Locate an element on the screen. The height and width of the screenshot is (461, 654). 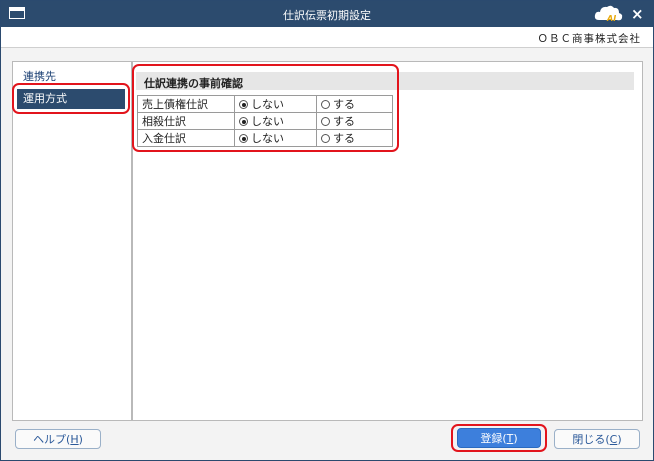
table-row: 売上債権仕訳 しない する is located at coordinates (265, 104).